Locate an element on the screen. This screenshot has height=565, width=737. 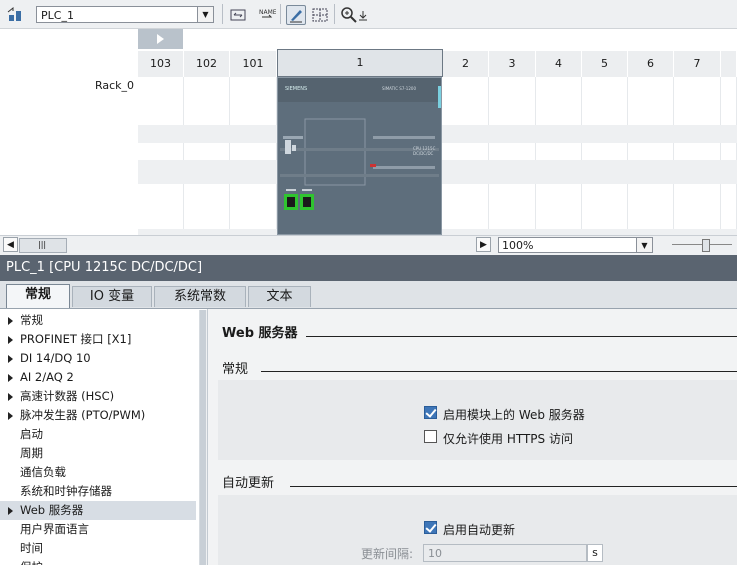
nav-item-label: Web 服务器 is located at coordinates (52, 510).